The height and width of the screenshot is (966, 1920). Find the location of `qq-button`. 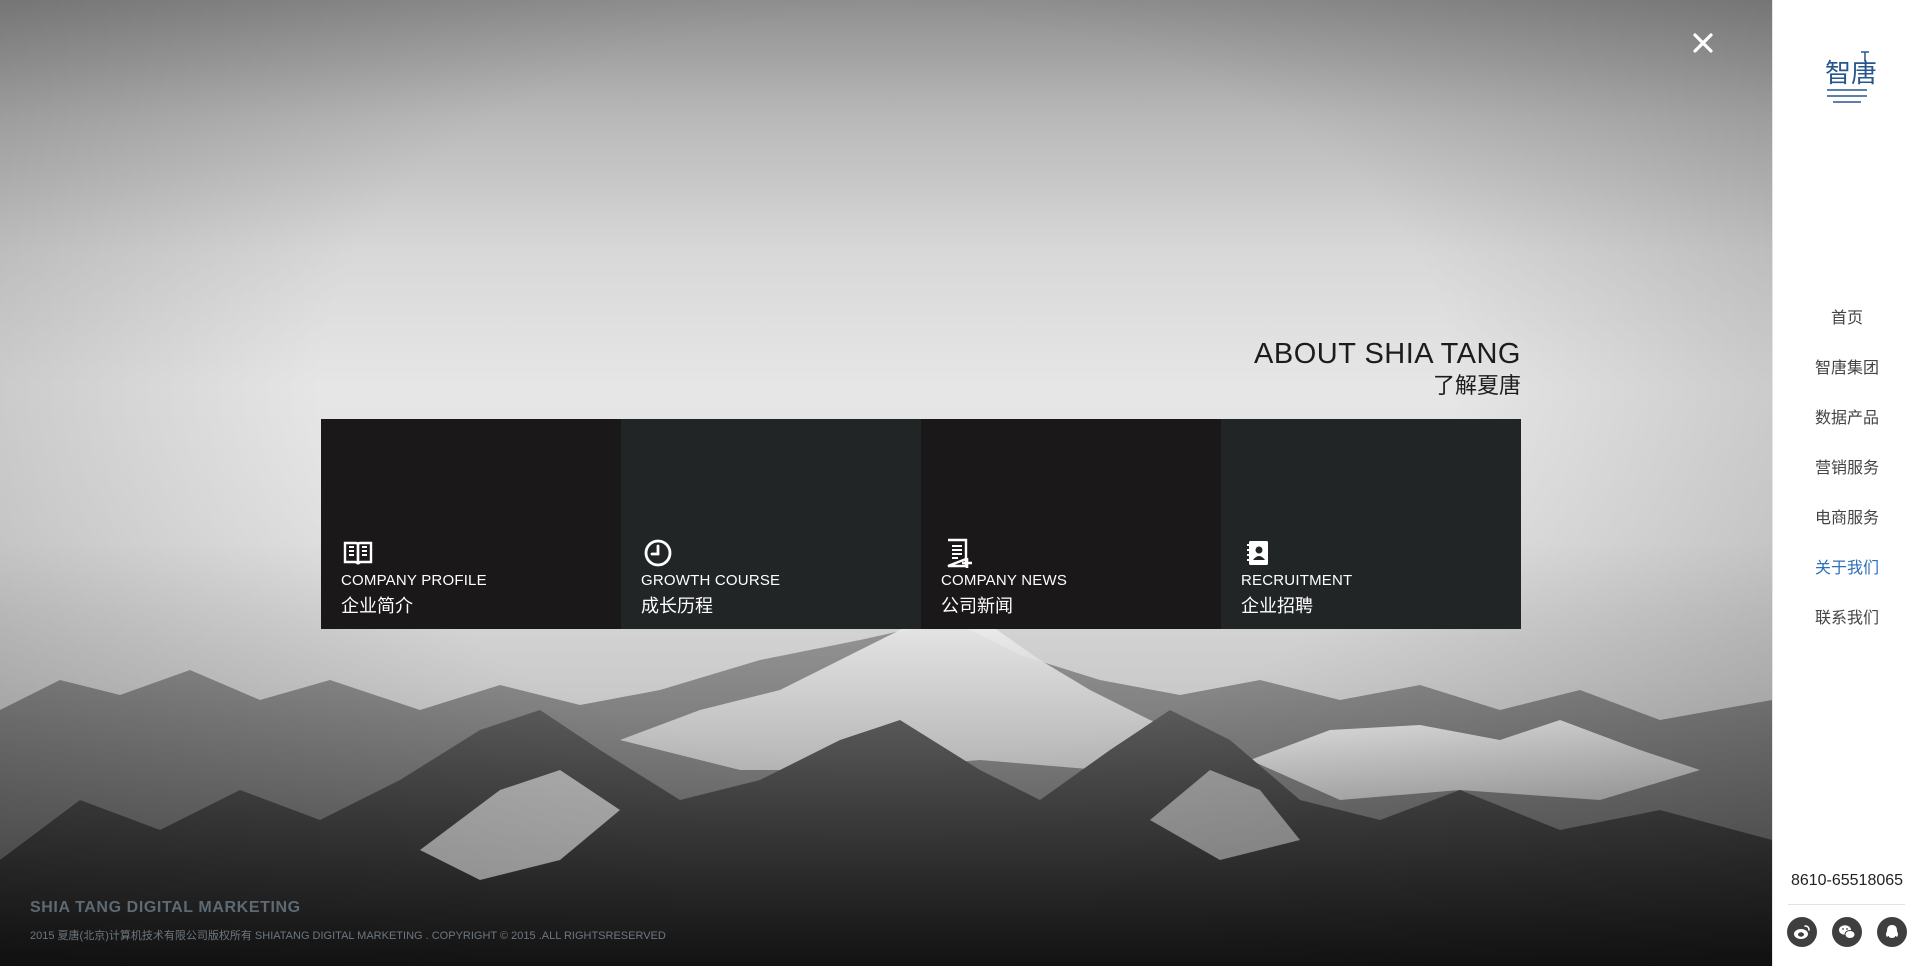

qq-button is located at coordinates (1892, 932).